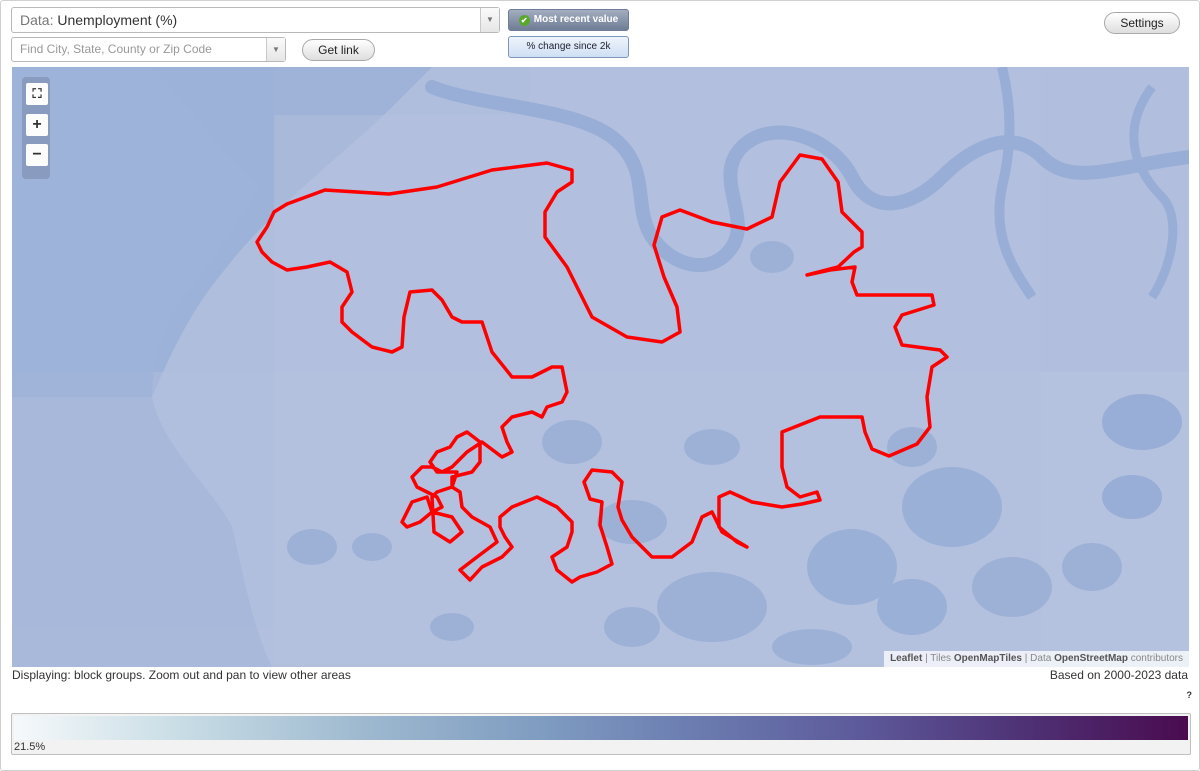  I want to click on color-legend: 21.5%, so click(601, 734).